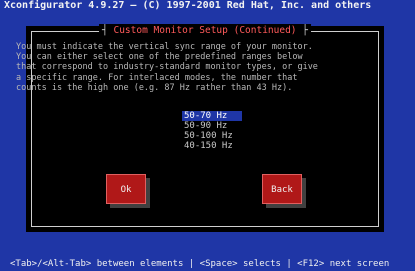 This screenshot has width=415, height=271. I want to click on sync-range-option-40-150: 40-150 Hz, so click(212, 146).